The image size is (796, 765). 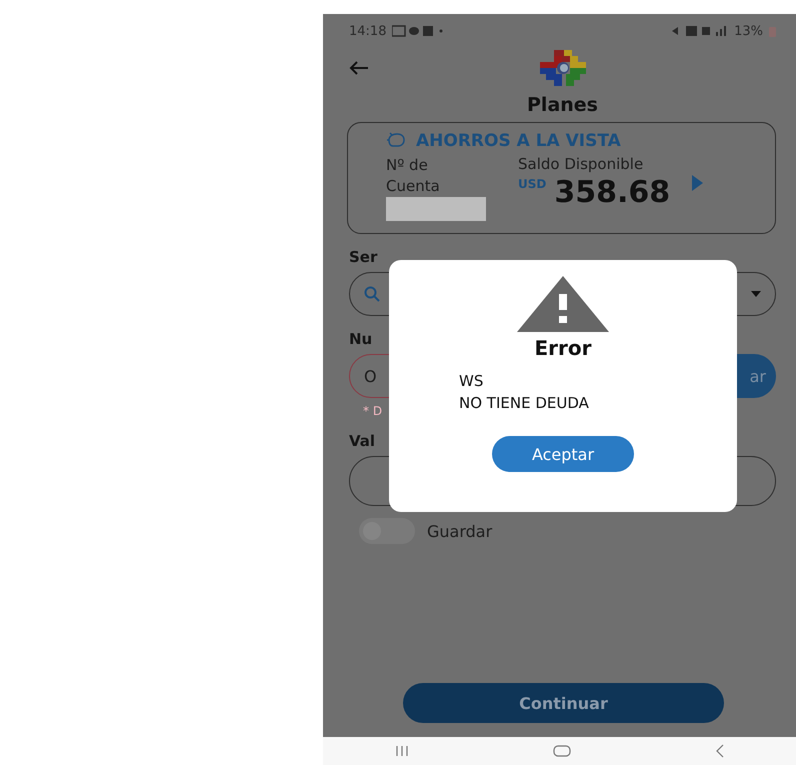 I want to click on signal-icons, so click(x=700, y=31).